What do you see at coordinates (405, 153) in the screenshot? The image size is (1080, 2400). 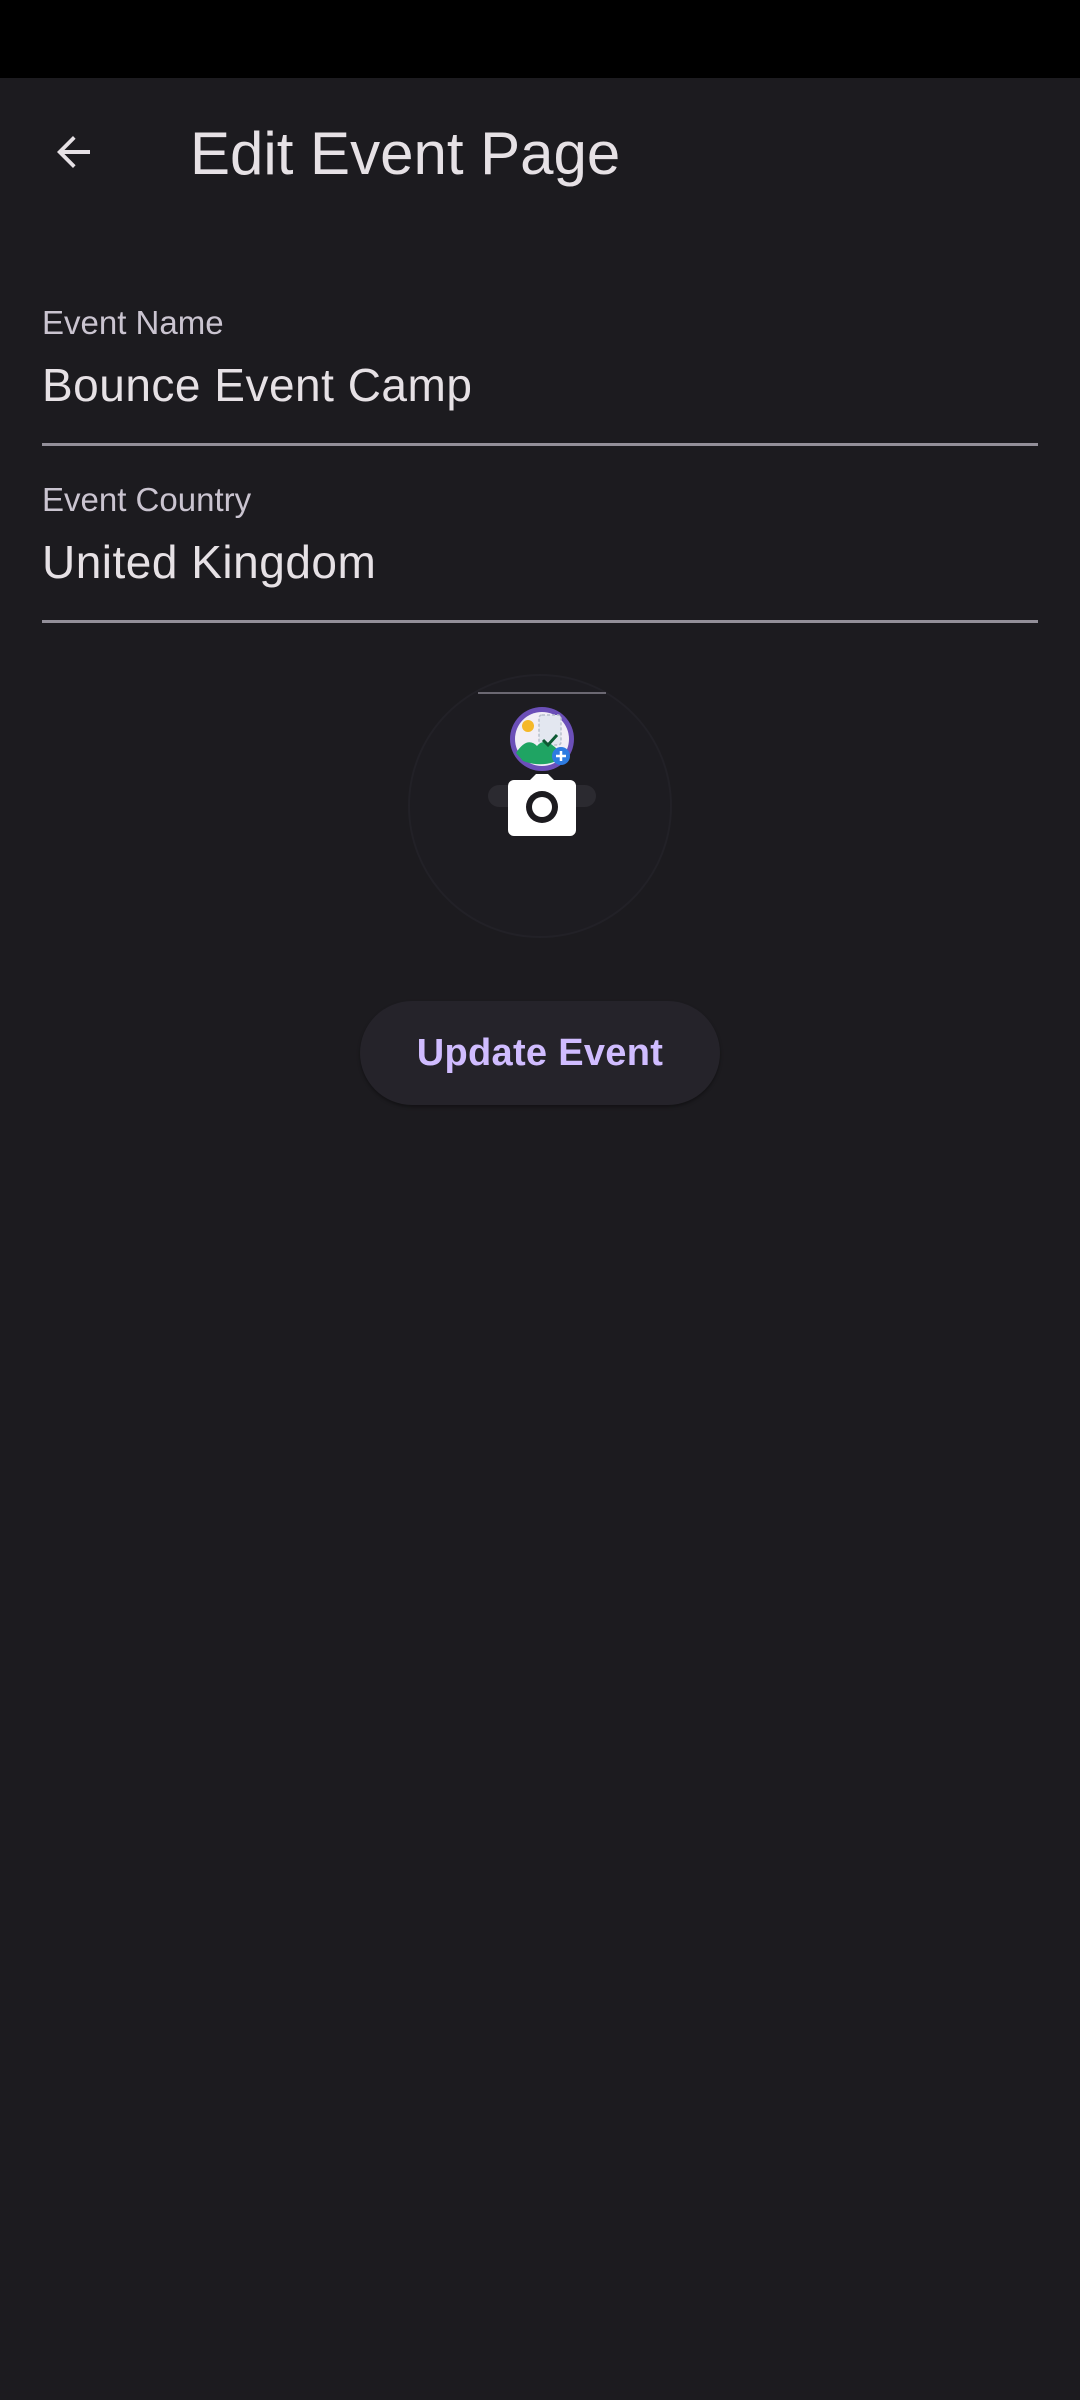 I see `page-title: Edit Event Page` at bounding box center [405, 153].